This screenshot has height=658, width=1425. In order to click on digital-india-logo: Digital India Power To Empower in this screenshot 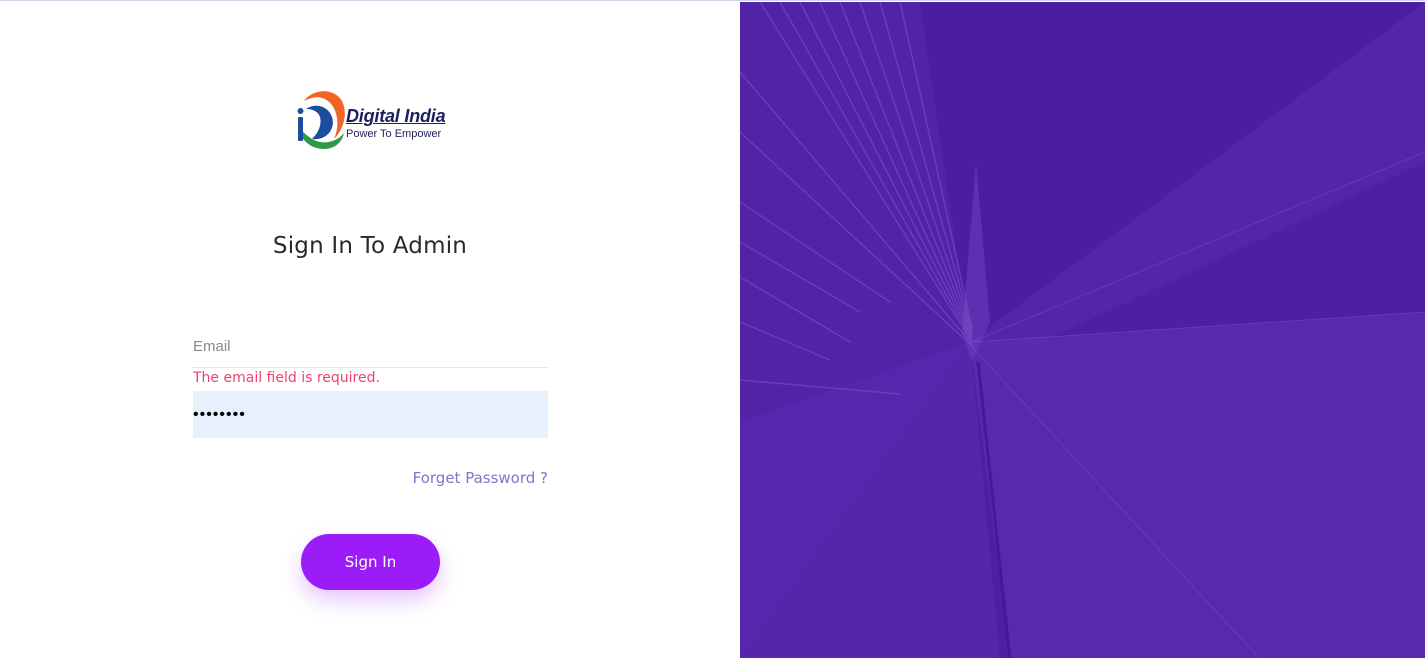, I will do `click(375, 120)`.